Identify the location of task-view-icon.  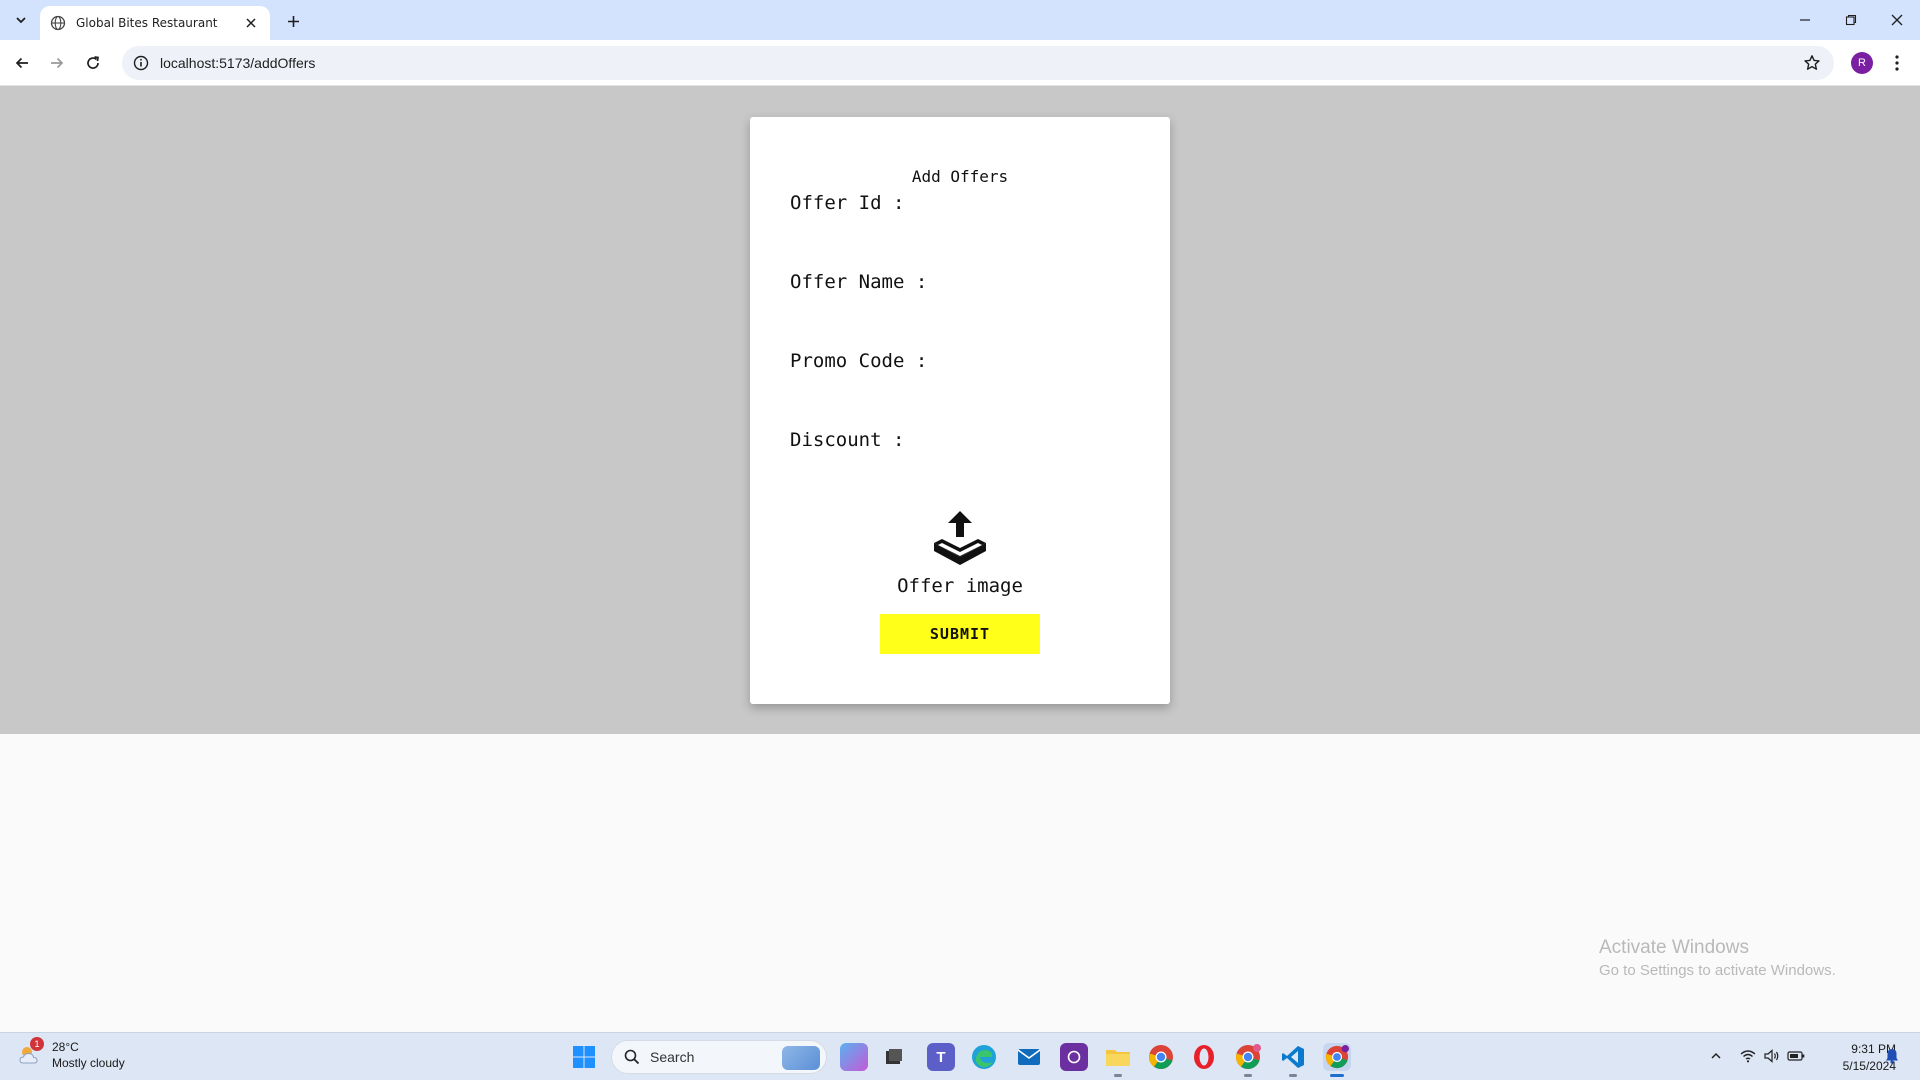
(894, 1057).